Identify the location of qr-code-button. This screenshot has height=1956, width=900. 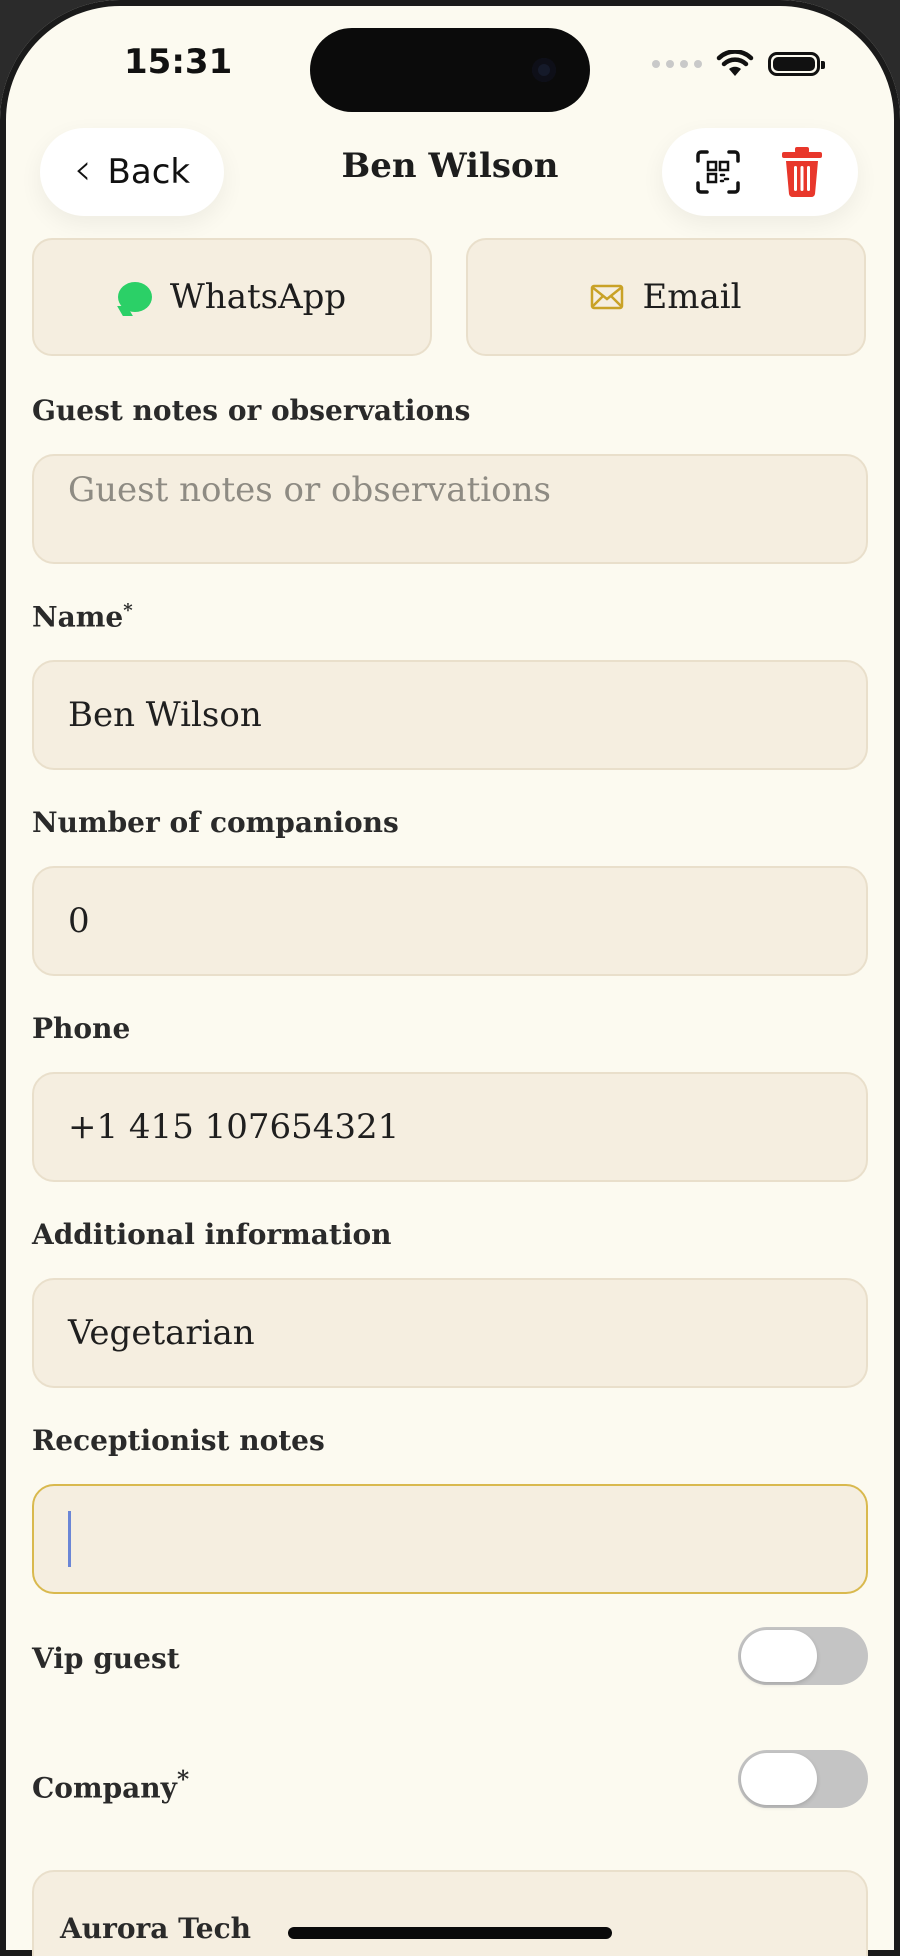
(718, 172).